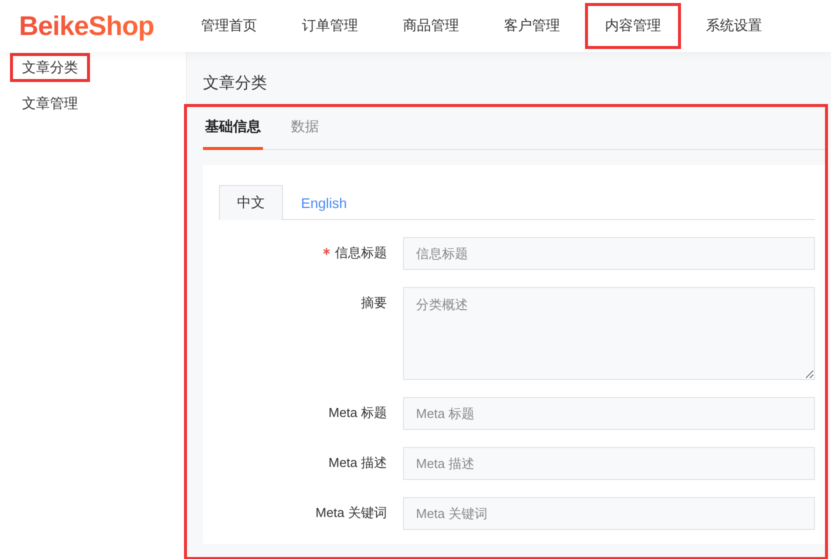  What do you see at coordinates (431, 26) in the screenshot?
I see `nav-item: 商品管理` at bounding box center [431, 26].